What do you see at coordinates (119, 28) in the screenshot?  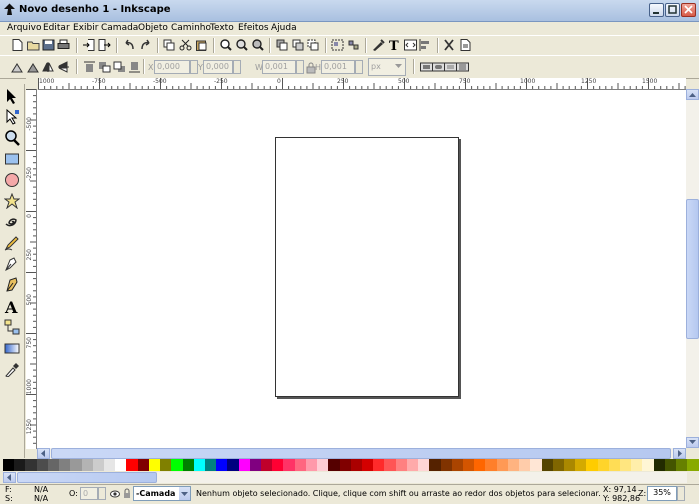 I see `menu-camada: Camada` at bounding box center [119, 28].